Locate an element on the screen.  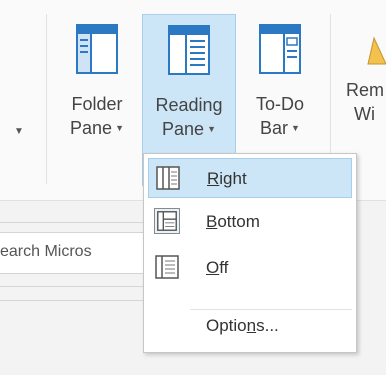
folder-pane-label-2: Pane ▼ is located at coordinates (97, 128).